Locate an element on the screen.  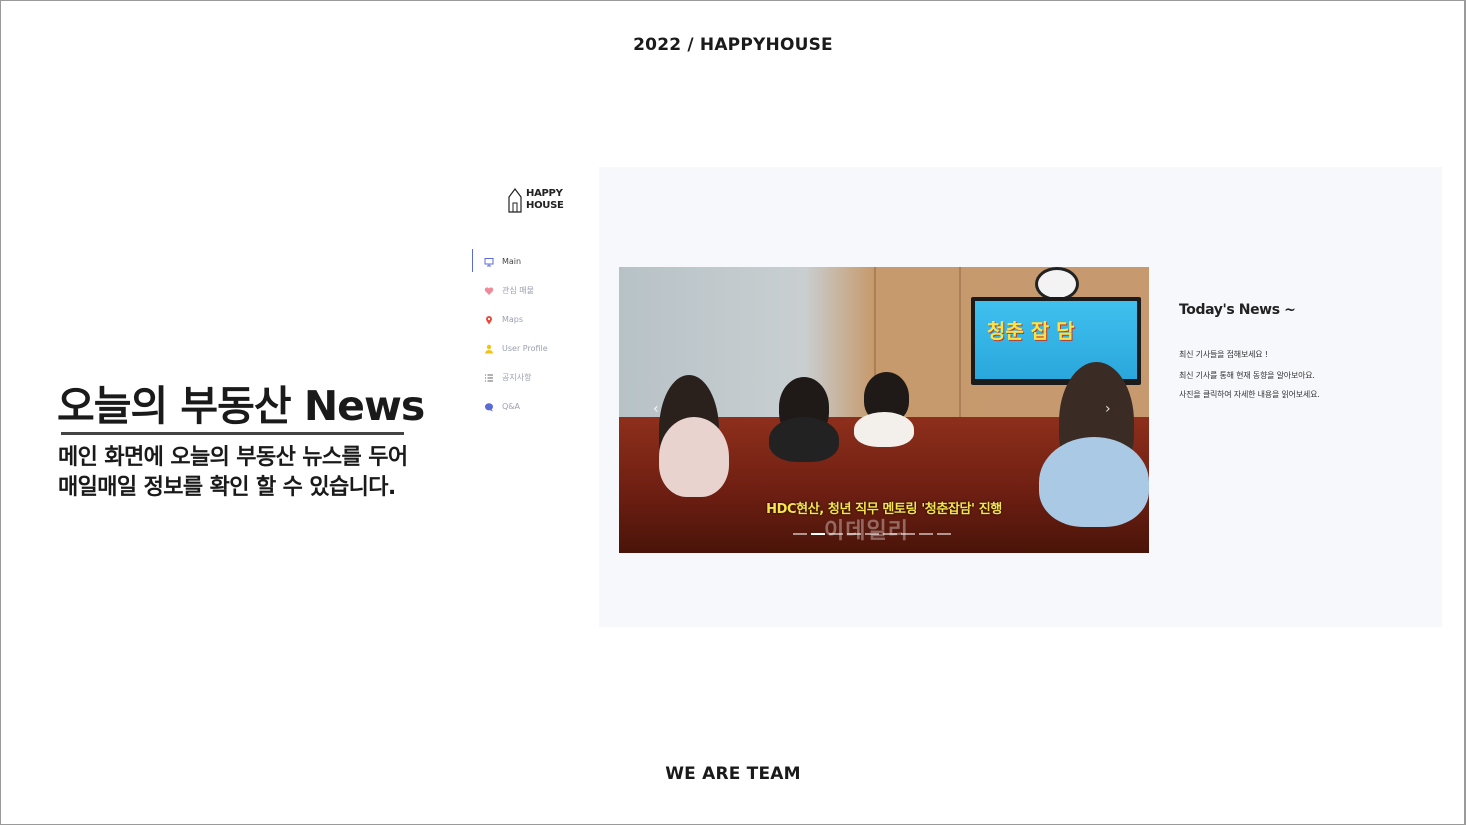
carousel-indicators is located at coordinates (872, 534).